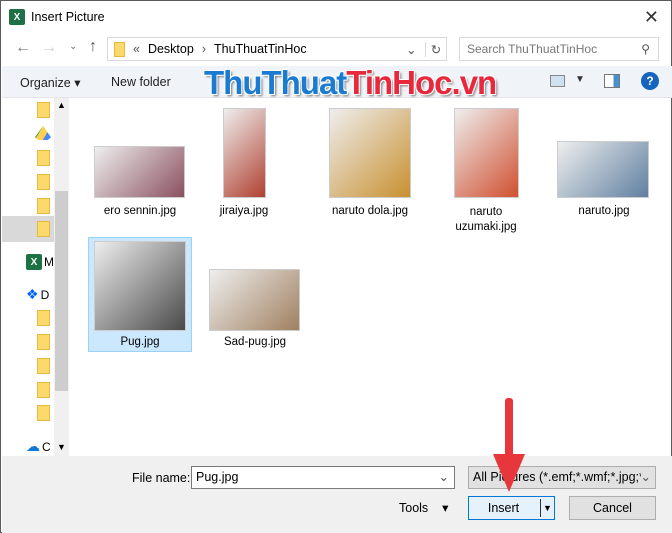 The image size is (672, 533). Describe the element at coordinates (61, 447) in the screenshot. I see `scroll-down-icon: ▼` at that location.